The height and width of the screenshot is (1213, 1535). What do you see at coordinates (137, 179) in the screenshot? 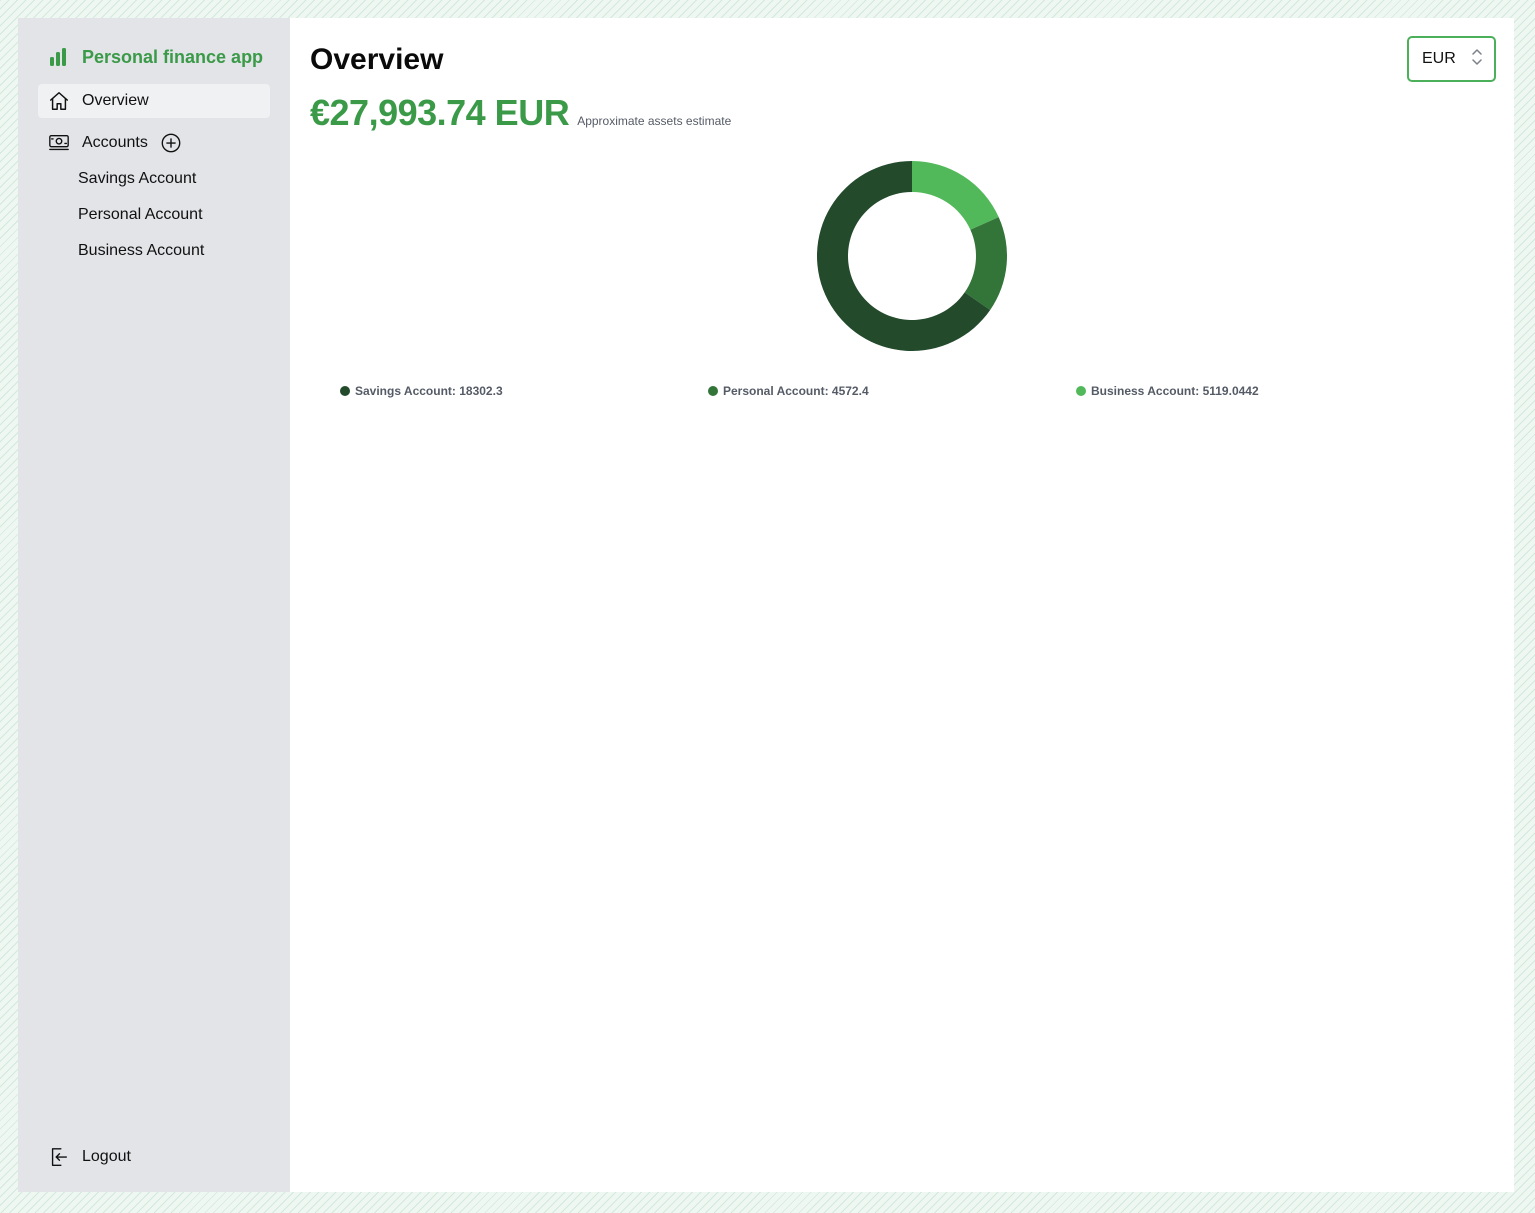
I see `sidebar-item-savings-account: Savings Account` at bounding box center [137, 179].